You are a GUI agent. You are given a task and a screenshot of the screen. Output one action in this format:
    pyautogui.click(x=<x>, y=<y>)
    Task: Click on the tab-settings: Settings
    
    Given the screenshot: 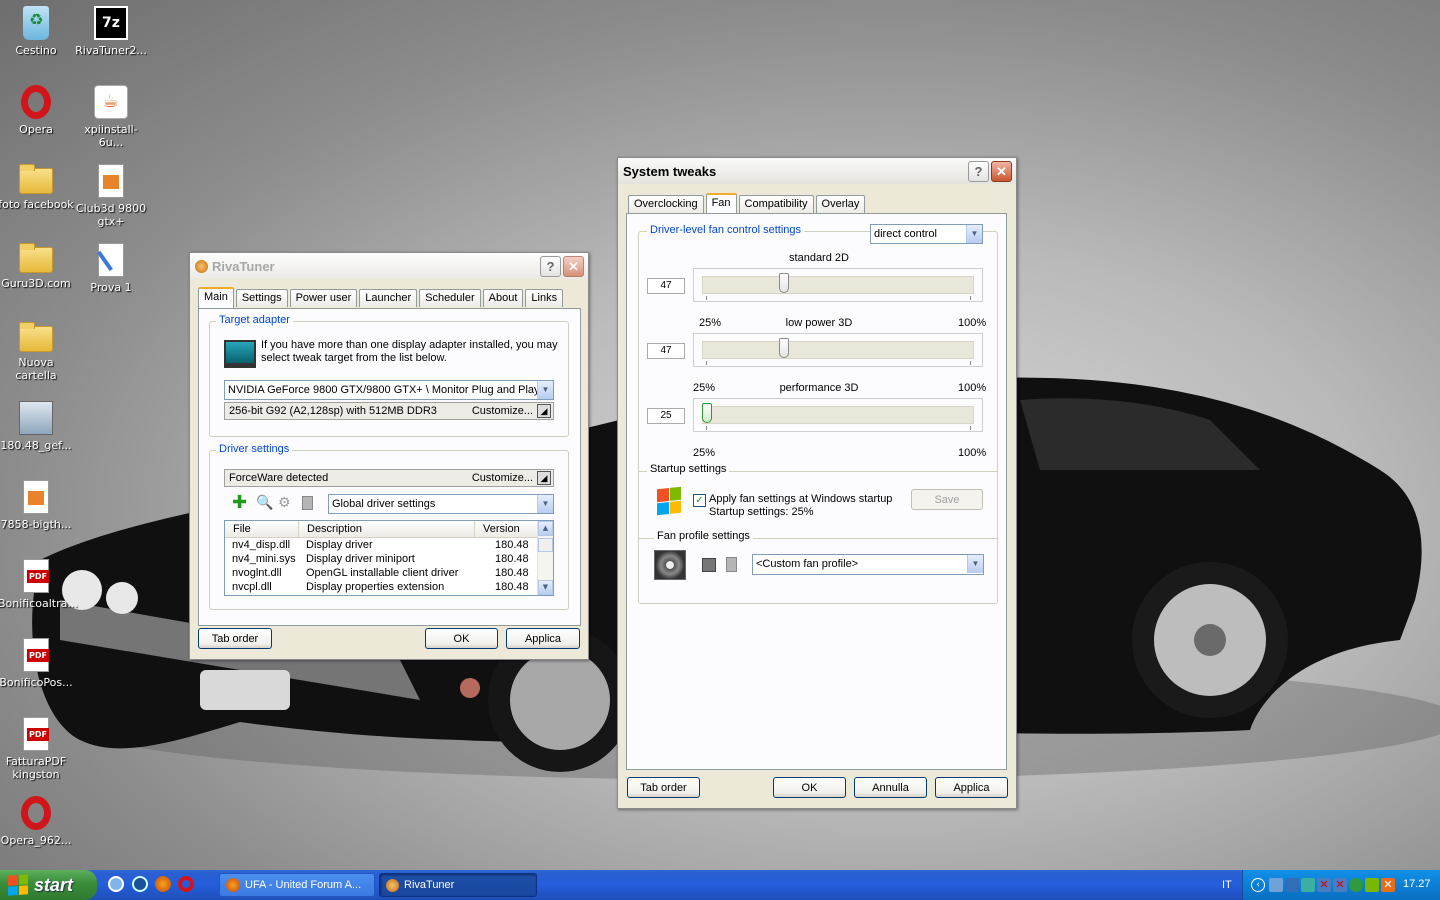 What is the action you would take?
    pyautogui.click(x=261, y=298)
    